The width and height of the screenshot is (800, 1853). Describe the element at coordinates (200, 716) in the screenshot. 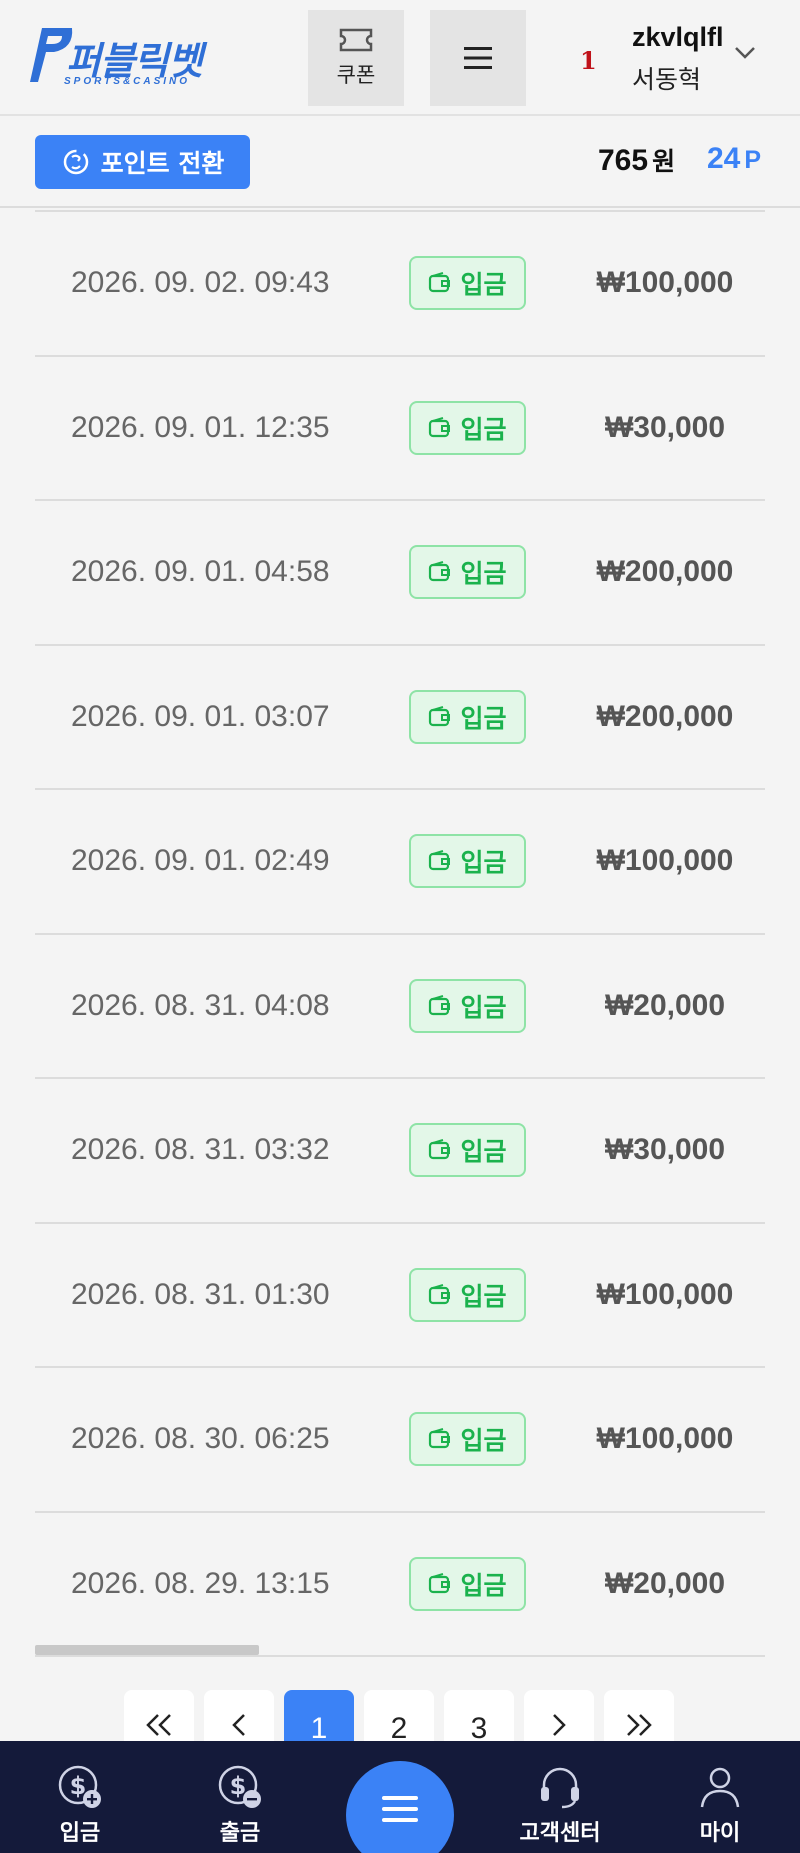

I see `transaction-date: 2026. 09. 01. 03:07` at that location.